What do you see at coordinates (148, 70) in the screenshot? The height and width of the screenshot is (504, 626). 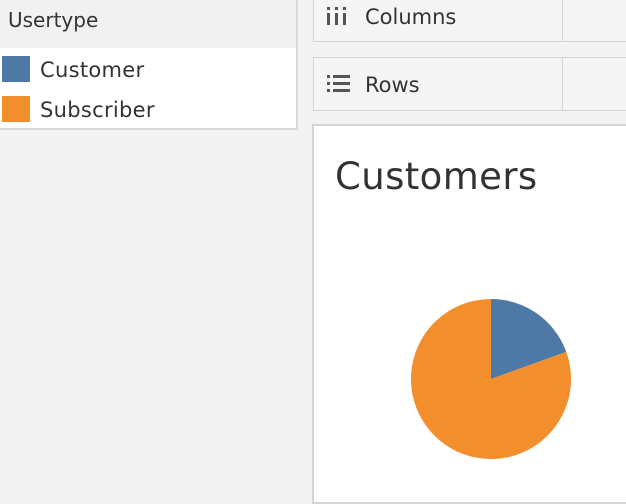 I see `legend-item-customer: Customer` at bounding box center [148, 70].